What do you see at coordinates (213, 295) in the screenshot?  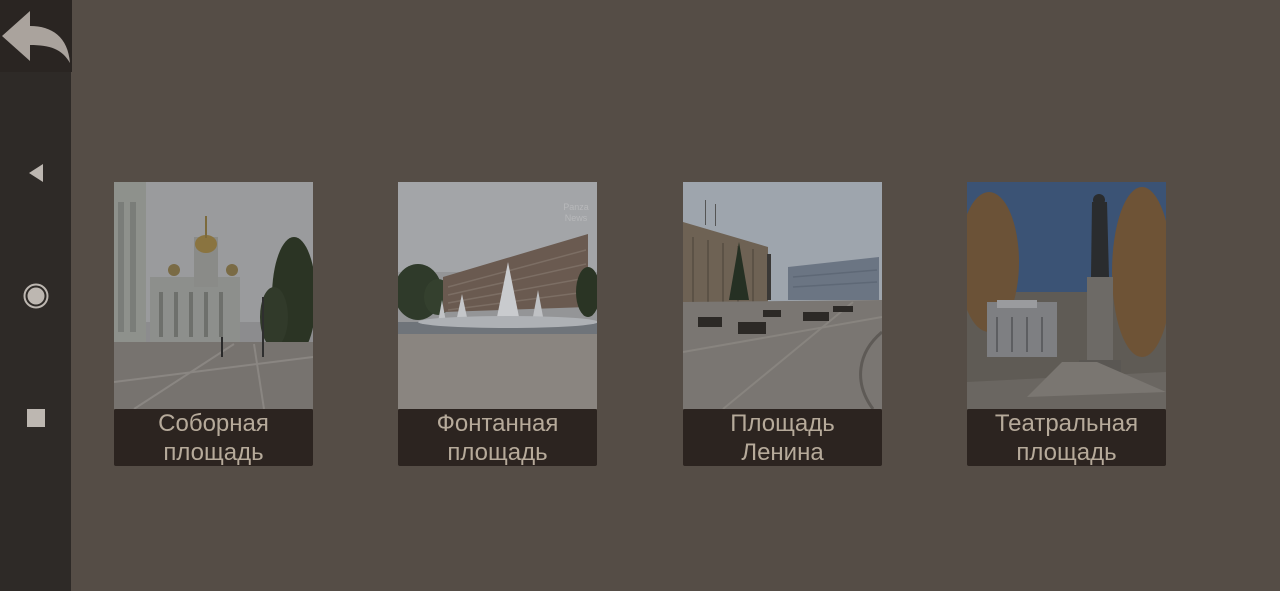 I see `cathedral-square-photo` at bounding box center [213, 295].